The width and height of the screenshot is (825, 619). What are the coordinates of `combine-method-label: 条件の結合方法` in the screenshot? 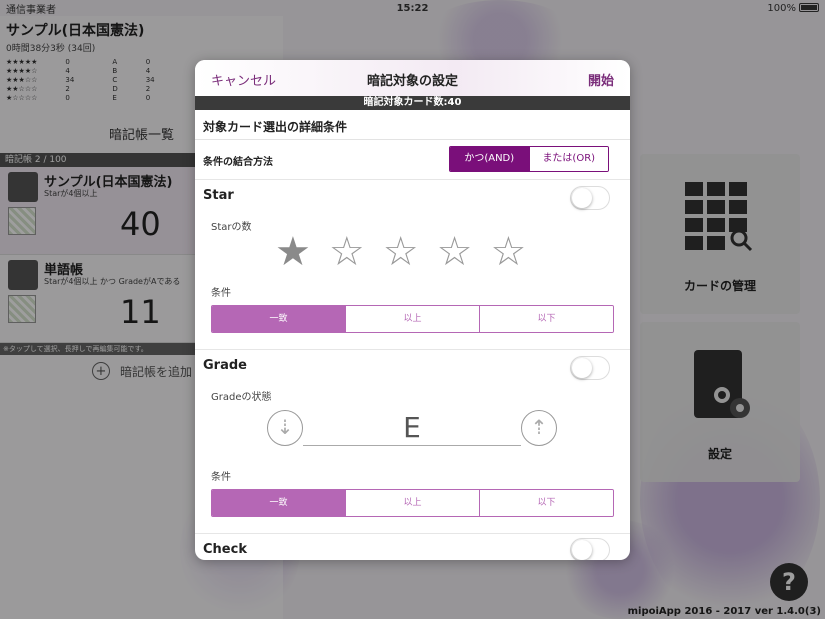 It's located at (238, 162).